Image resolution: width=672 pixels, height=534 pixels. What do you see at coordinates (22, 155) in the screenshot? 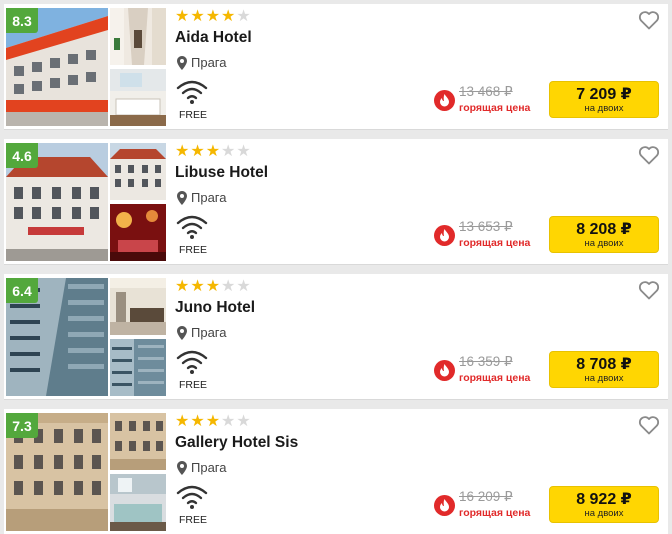
I see `rating-score-badge: 4.6` at bounding box center [22, 155].